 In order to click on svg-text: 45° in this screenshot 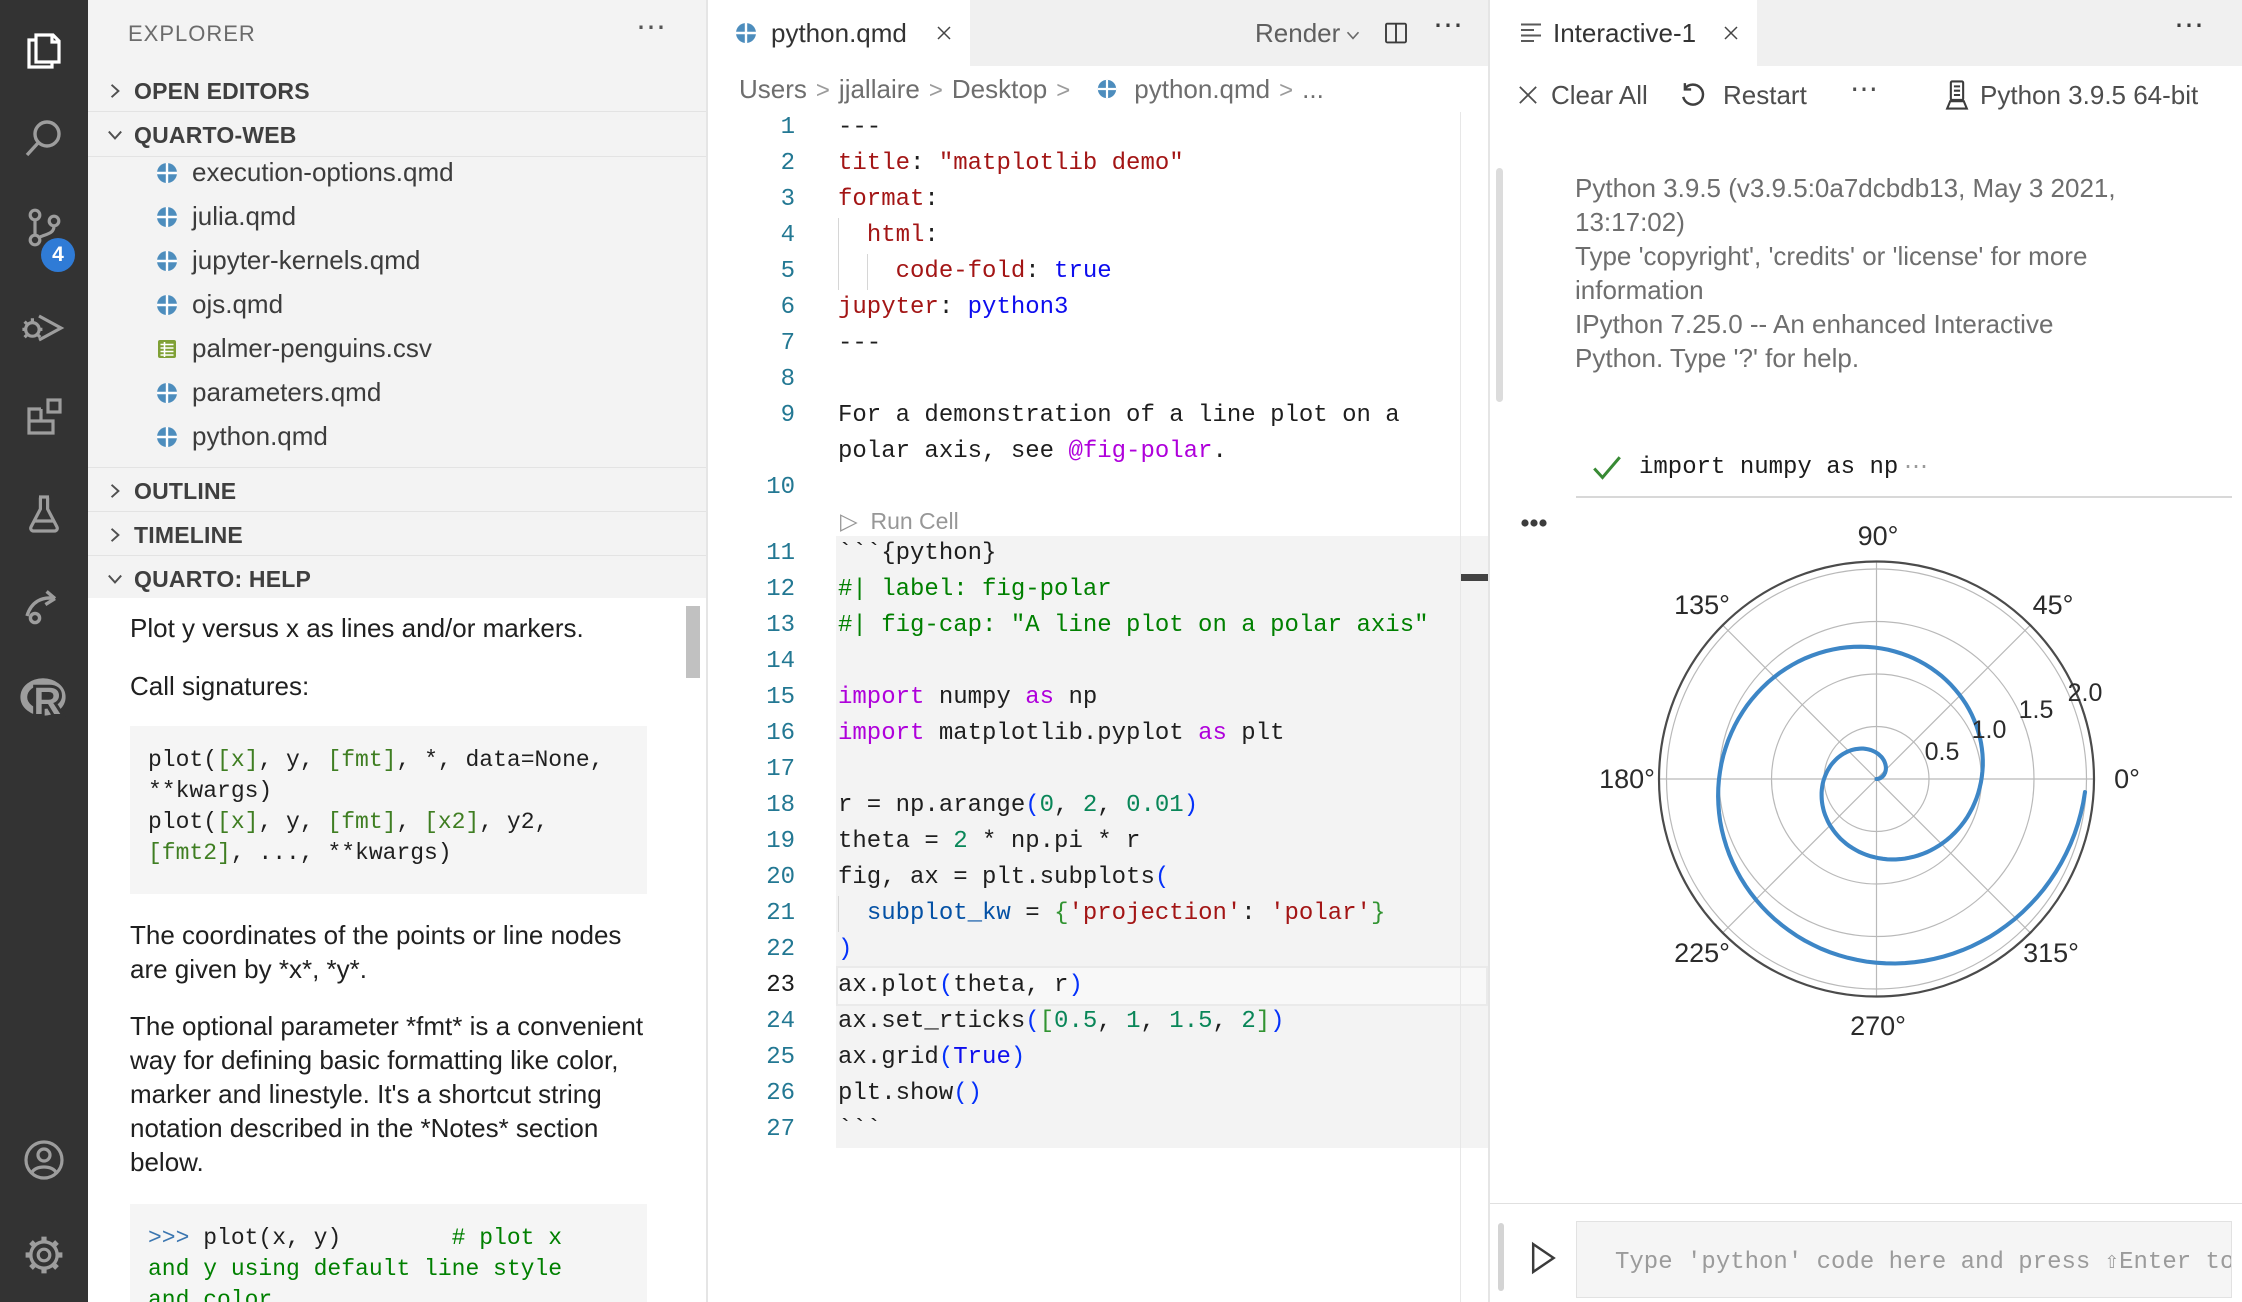, I will do `click(2053, 605)`.